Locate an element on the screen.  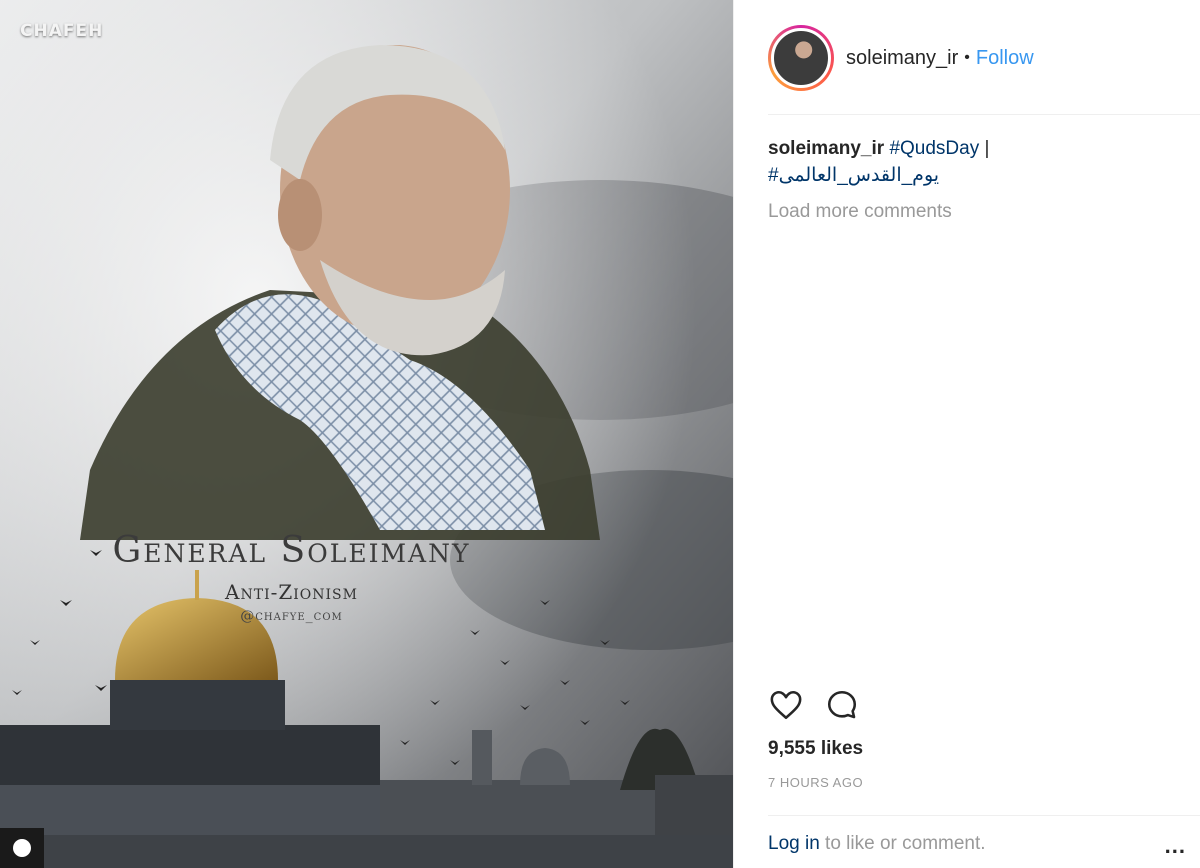
hashtag-qudsday: #QudsDay is located at coordinates (934, 148).